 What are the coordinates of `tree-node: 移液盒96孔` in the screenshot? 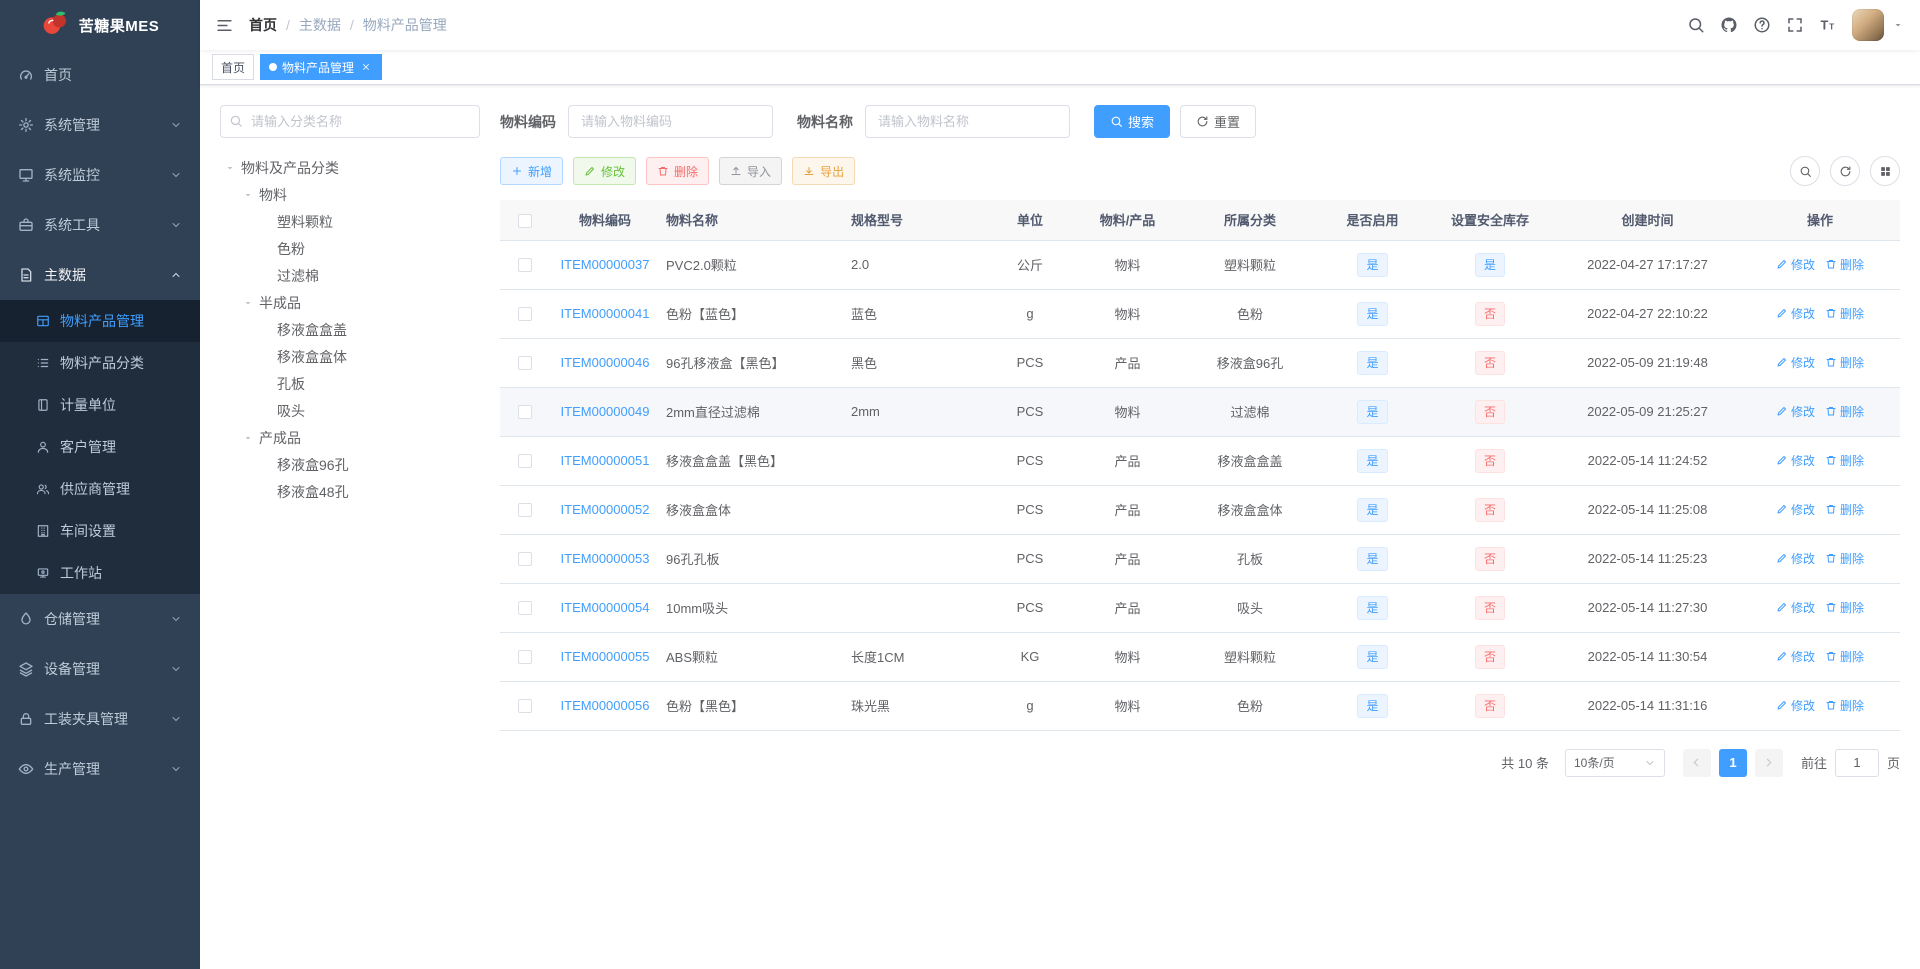 It's located at (350, 464).